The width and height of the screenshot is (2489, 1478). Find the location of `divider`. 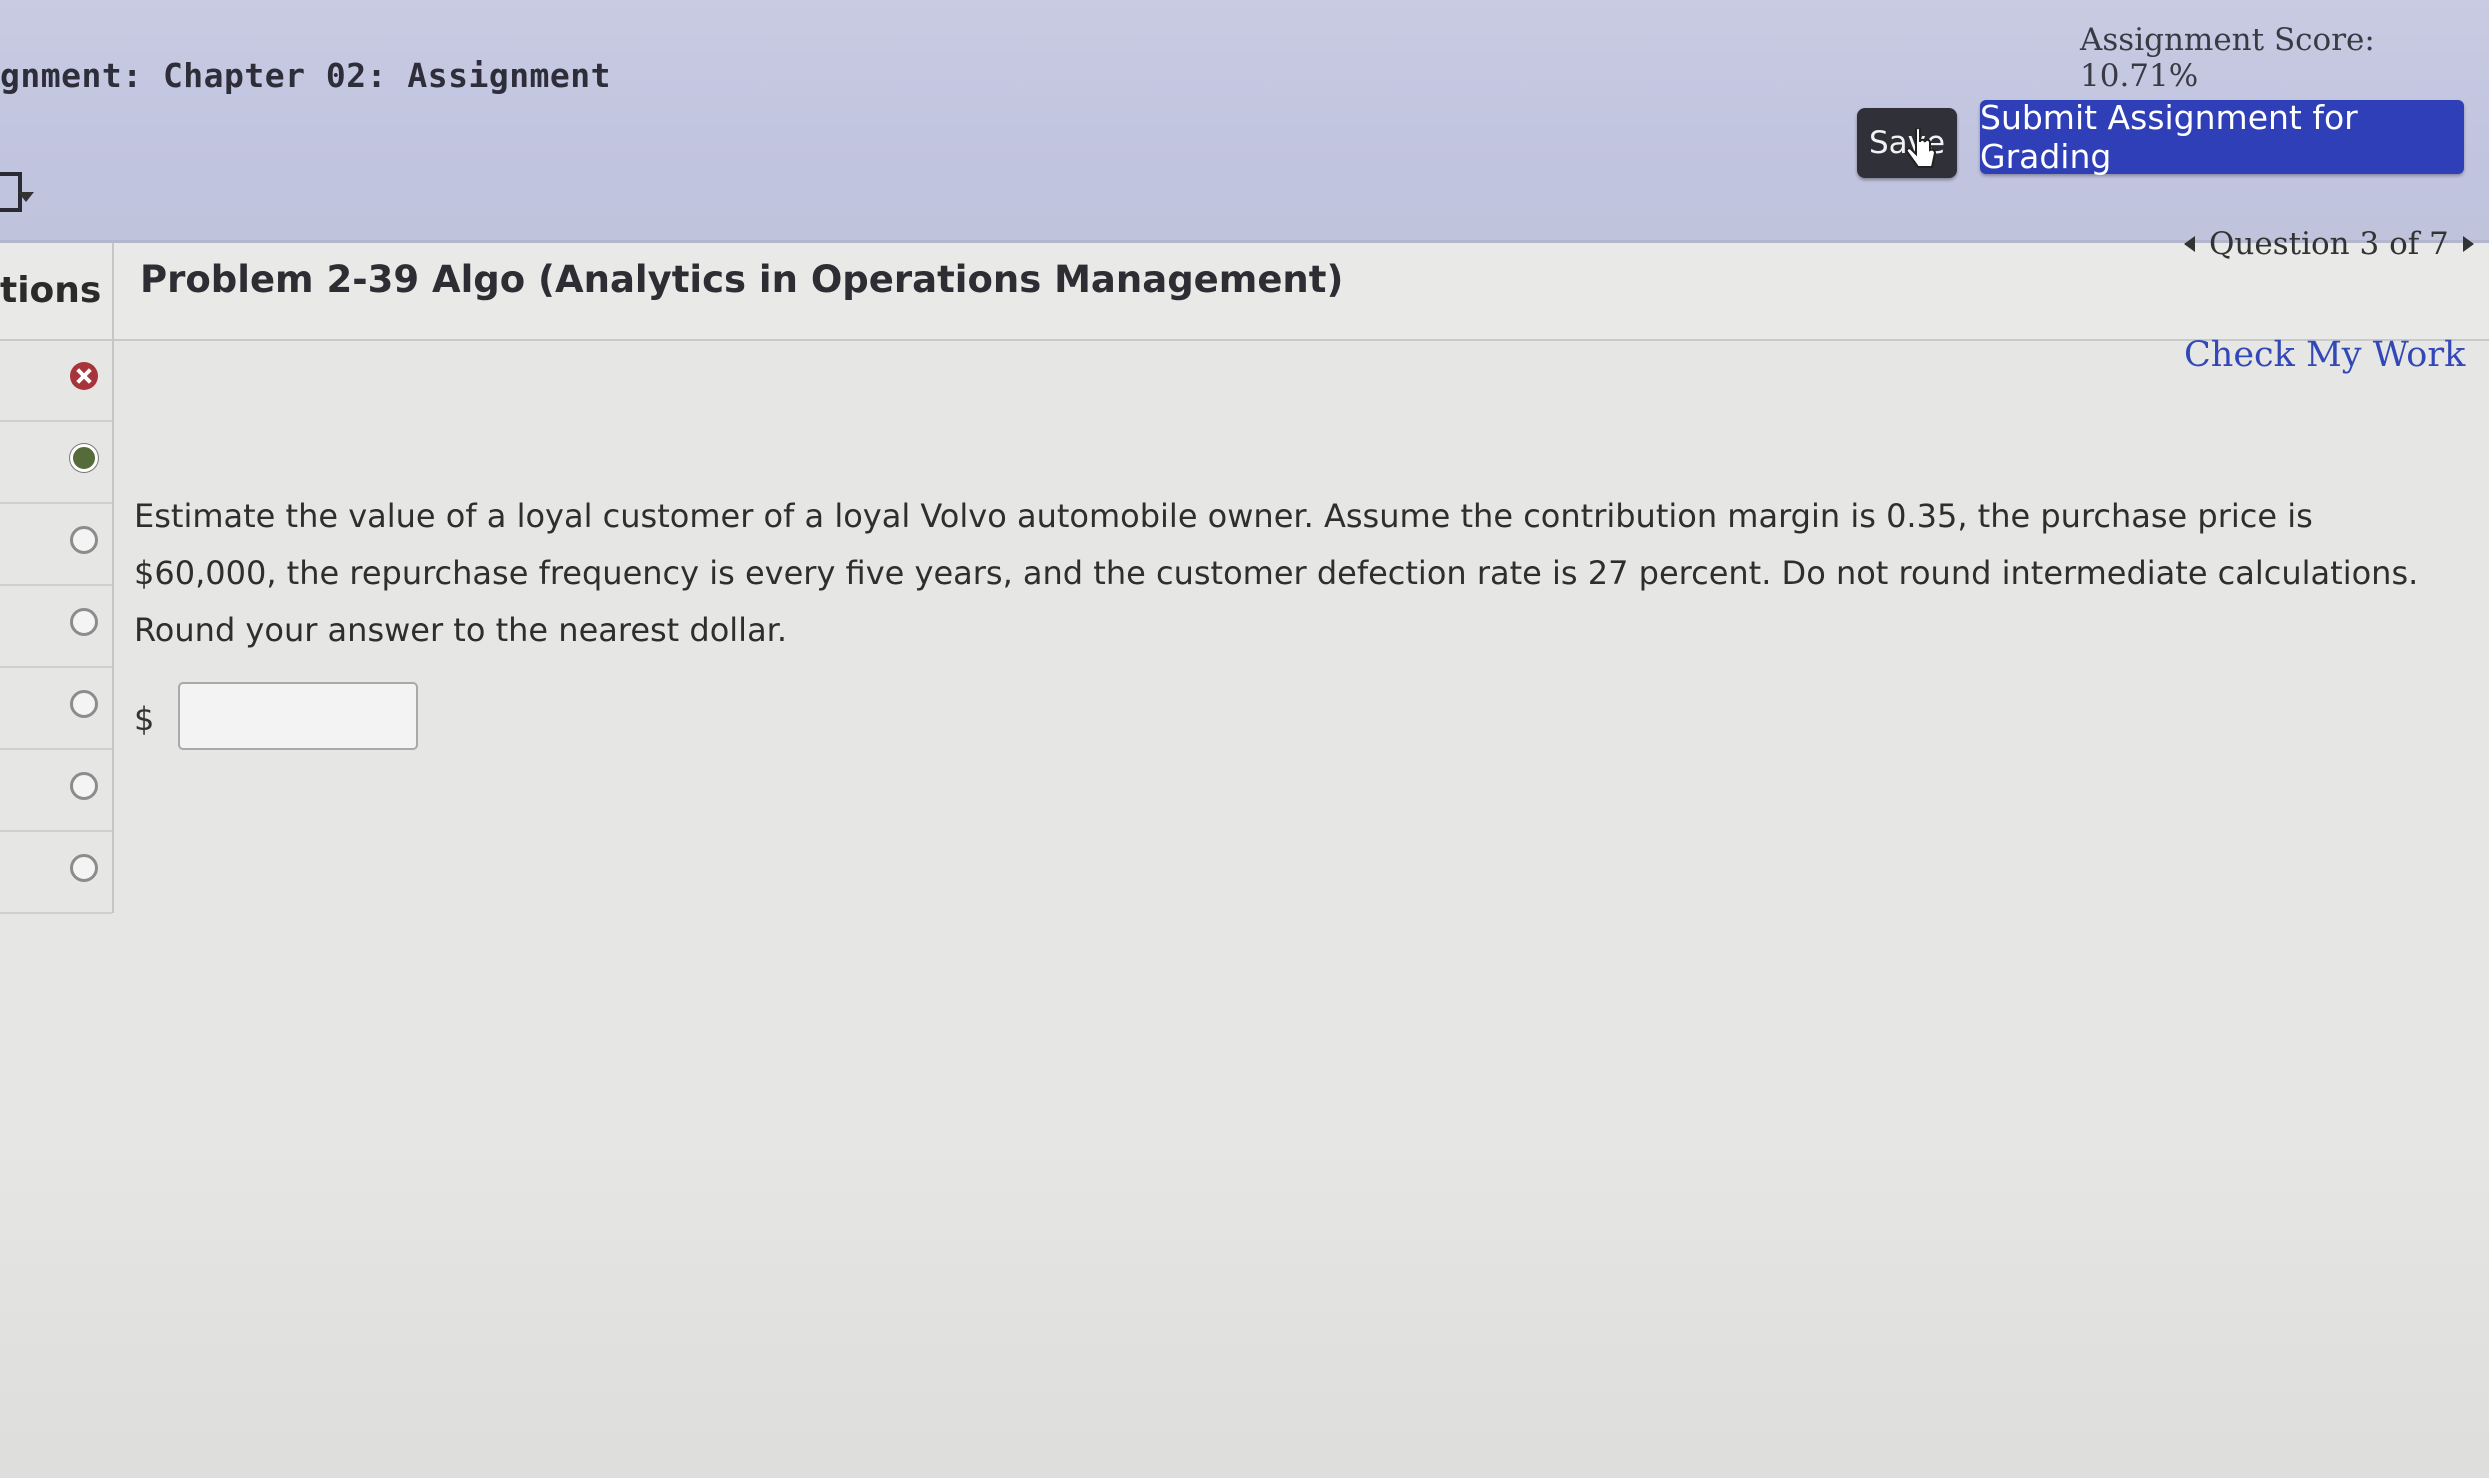

divider is located at coordinates (113, 578).